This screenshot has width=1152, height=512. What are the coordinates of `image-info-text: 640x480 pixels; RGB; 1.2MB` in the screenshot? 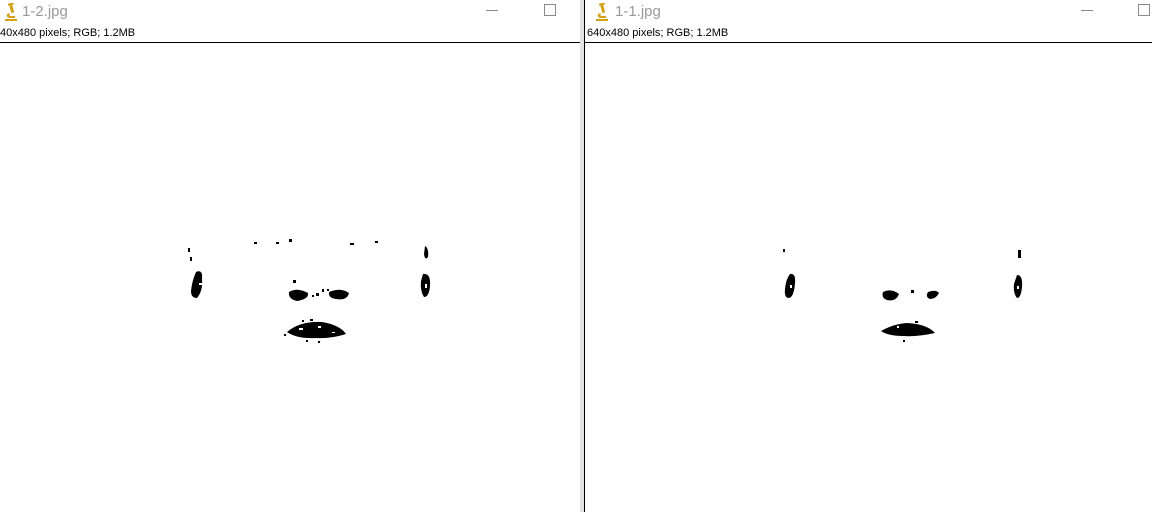 It's located at (658, 33).